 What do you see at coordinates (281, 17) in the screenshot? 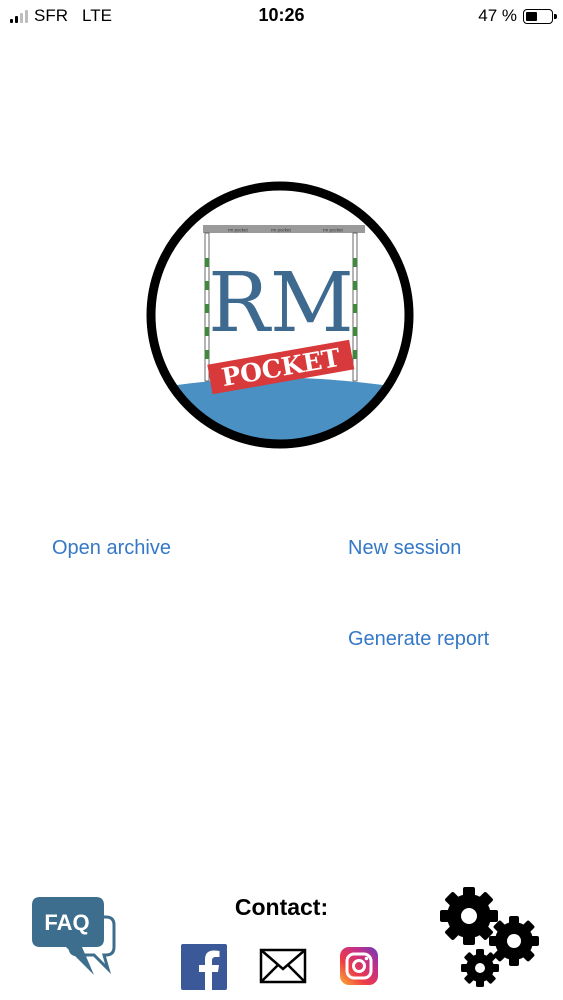
I see `status-bar: SFR LTE 10:26 47 %` at bounding box center [281, 17].